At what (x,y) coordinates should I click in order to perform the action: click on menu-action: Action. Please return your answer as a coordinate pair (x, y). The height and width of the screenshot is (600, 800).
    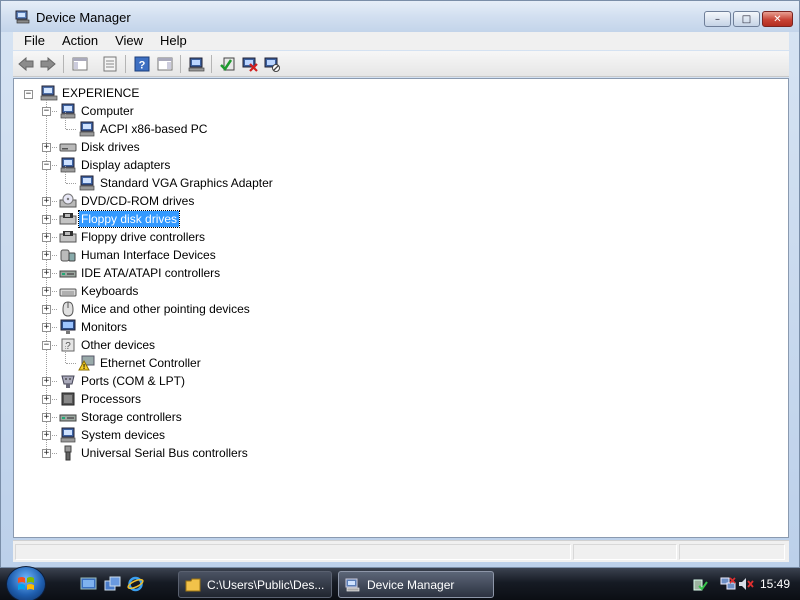
    Looking at the image, I should click on (80, 41).